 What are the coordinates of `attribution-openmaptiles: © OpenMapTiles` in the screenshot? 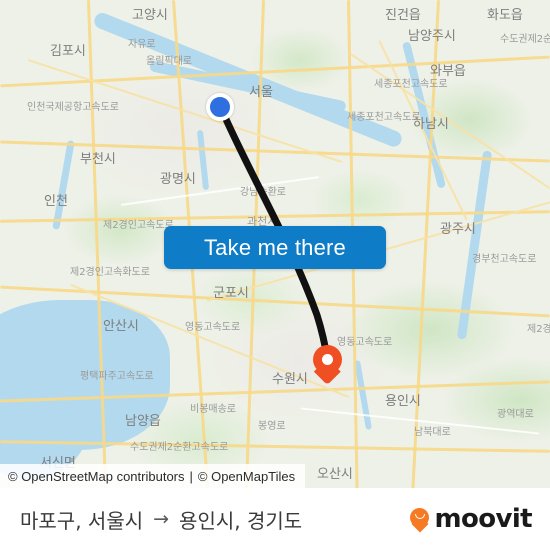 It's located at (246, 476).